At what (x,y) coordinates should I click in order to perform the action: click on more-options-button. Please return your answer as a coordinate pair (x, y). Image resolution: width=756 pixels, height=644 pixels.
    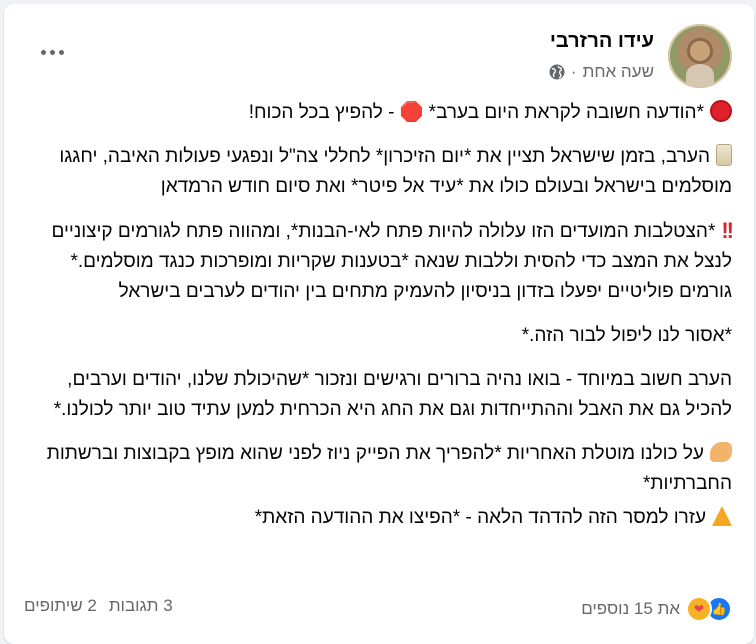
    Looking at the image, I should click on (52, 52).